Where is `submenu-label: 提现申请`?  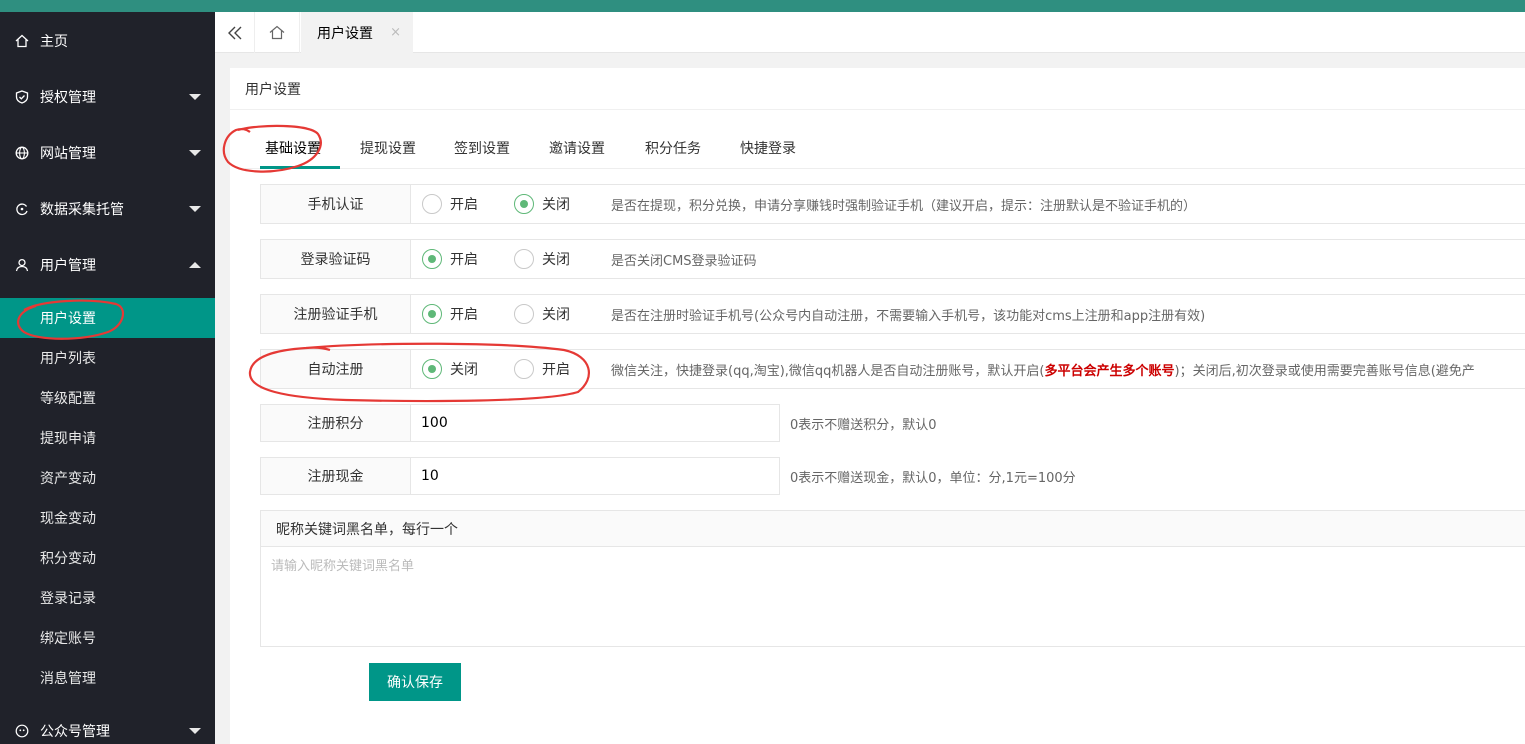
submenu-label: 提现申请 is located at coordinates (68, 439).